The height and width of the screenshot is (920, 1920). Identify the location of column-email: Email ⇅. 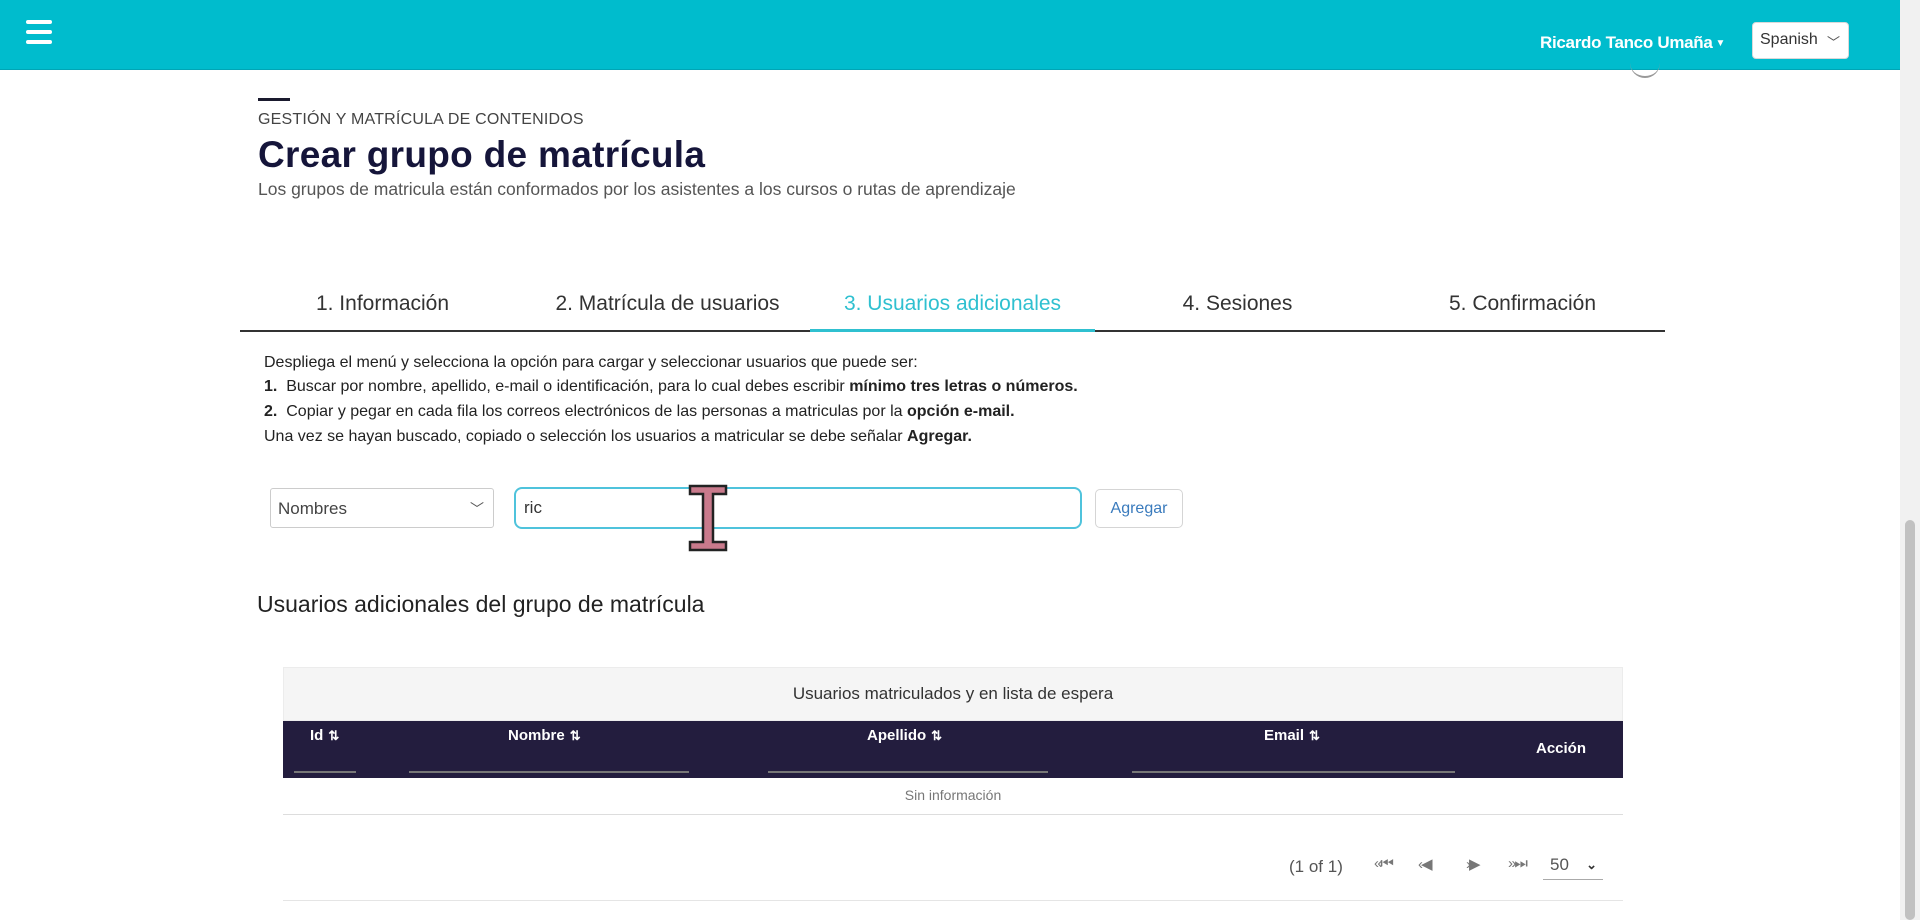
(1292, 735).